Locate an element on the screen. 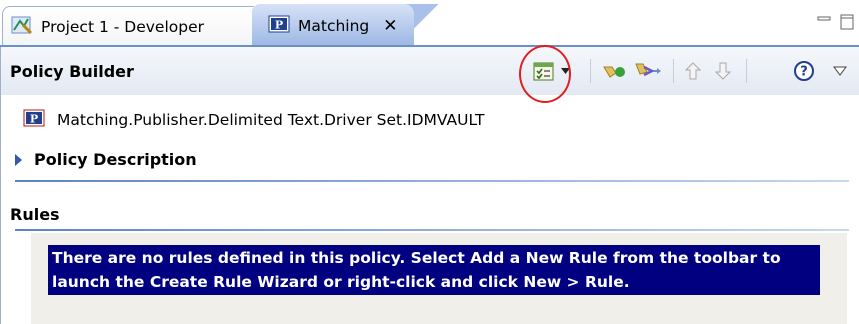  policy-builder-header: Policy Builder ? is located at coordinates (429, 71).